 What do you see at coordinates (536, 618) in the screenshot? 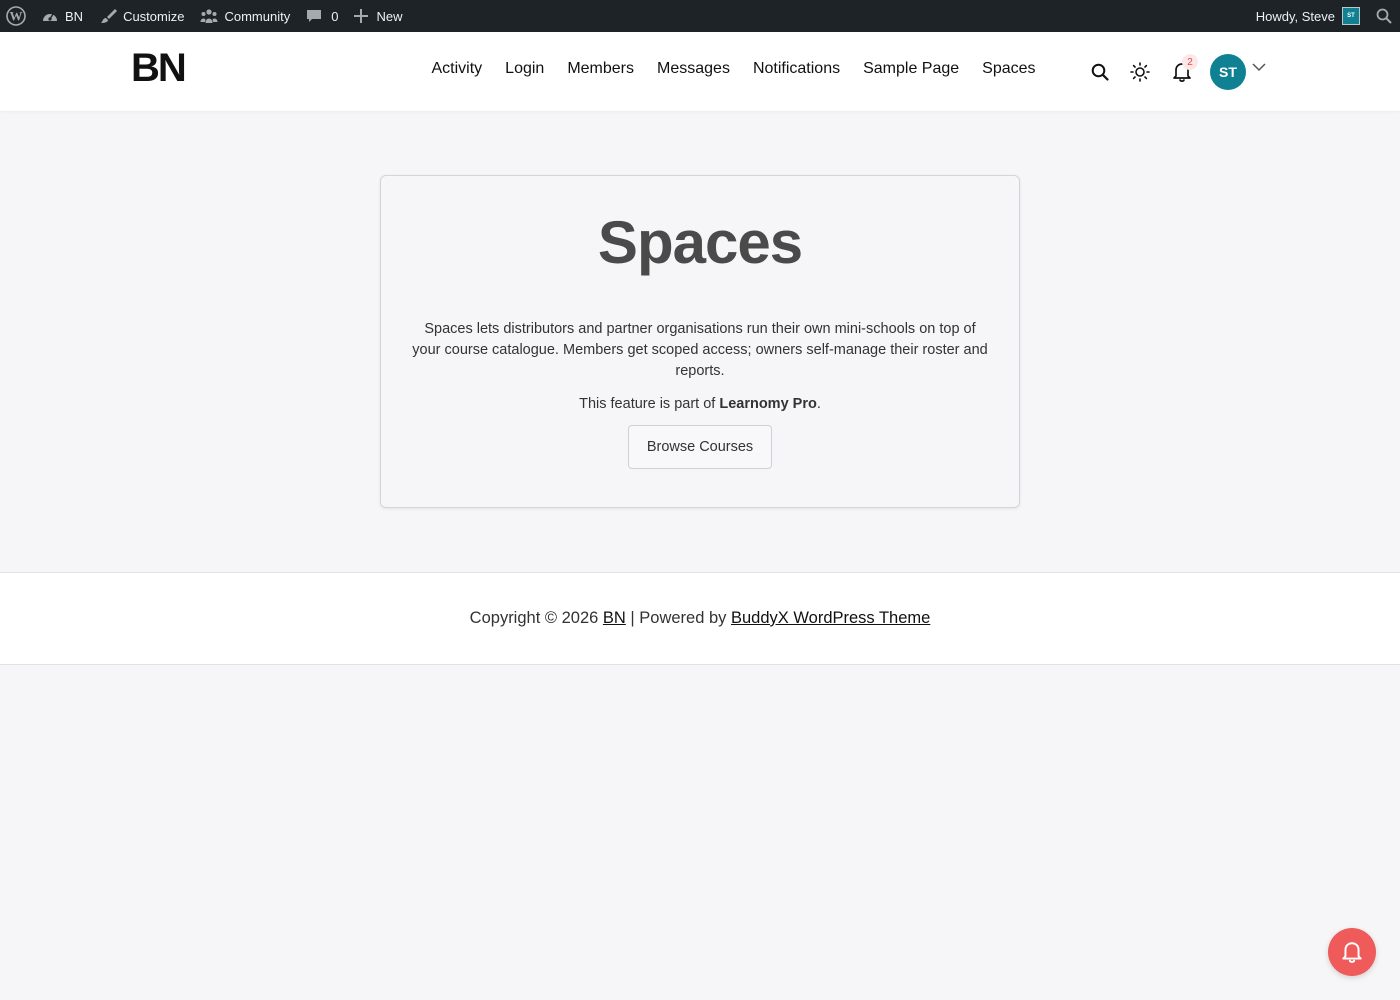
I see `copyright-prefix: Copyright © 2026` at bounding box center [536, 618].